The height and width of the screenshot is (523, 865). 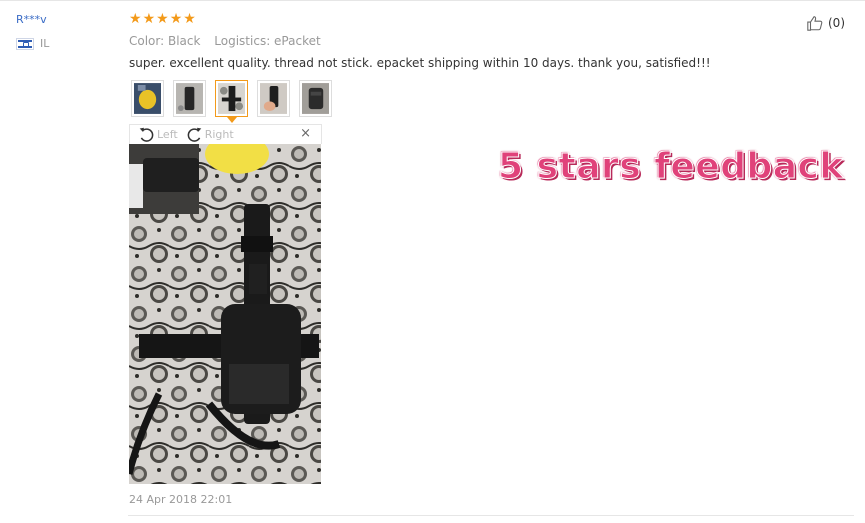 What do you see at coordinates (25, 43) in the screenshot?
I see `israel-flag-icon` at bounding box center [25, 43].